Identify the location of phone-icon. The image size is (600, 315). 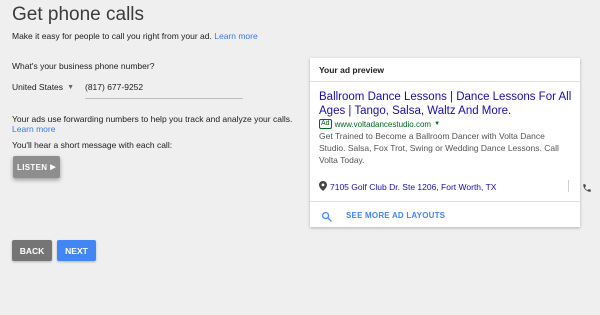
(587, 189).